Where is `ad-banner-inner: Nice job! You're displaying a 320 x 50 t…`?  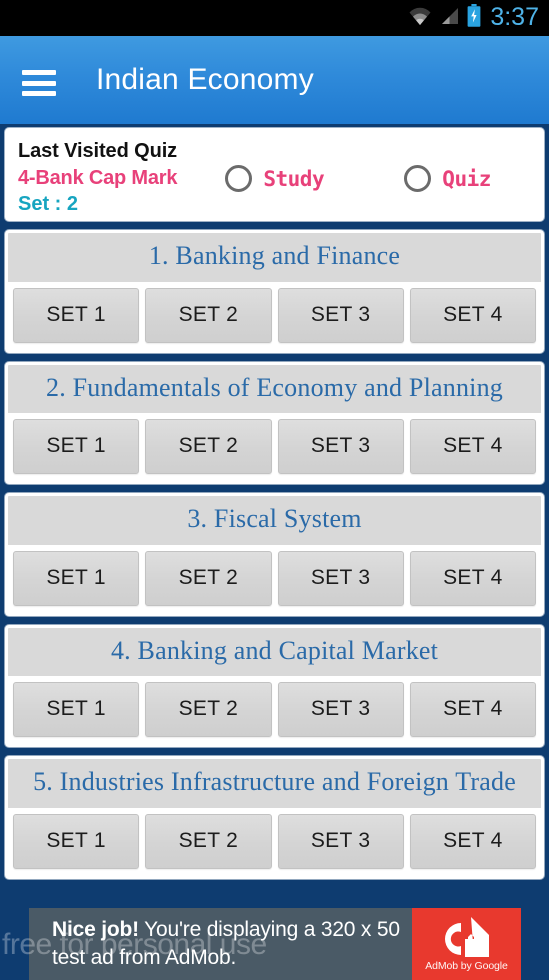 ad-banner-inner: Nice job! You're displaying a 320 x 50 t… is located at coordinates (275, 944).